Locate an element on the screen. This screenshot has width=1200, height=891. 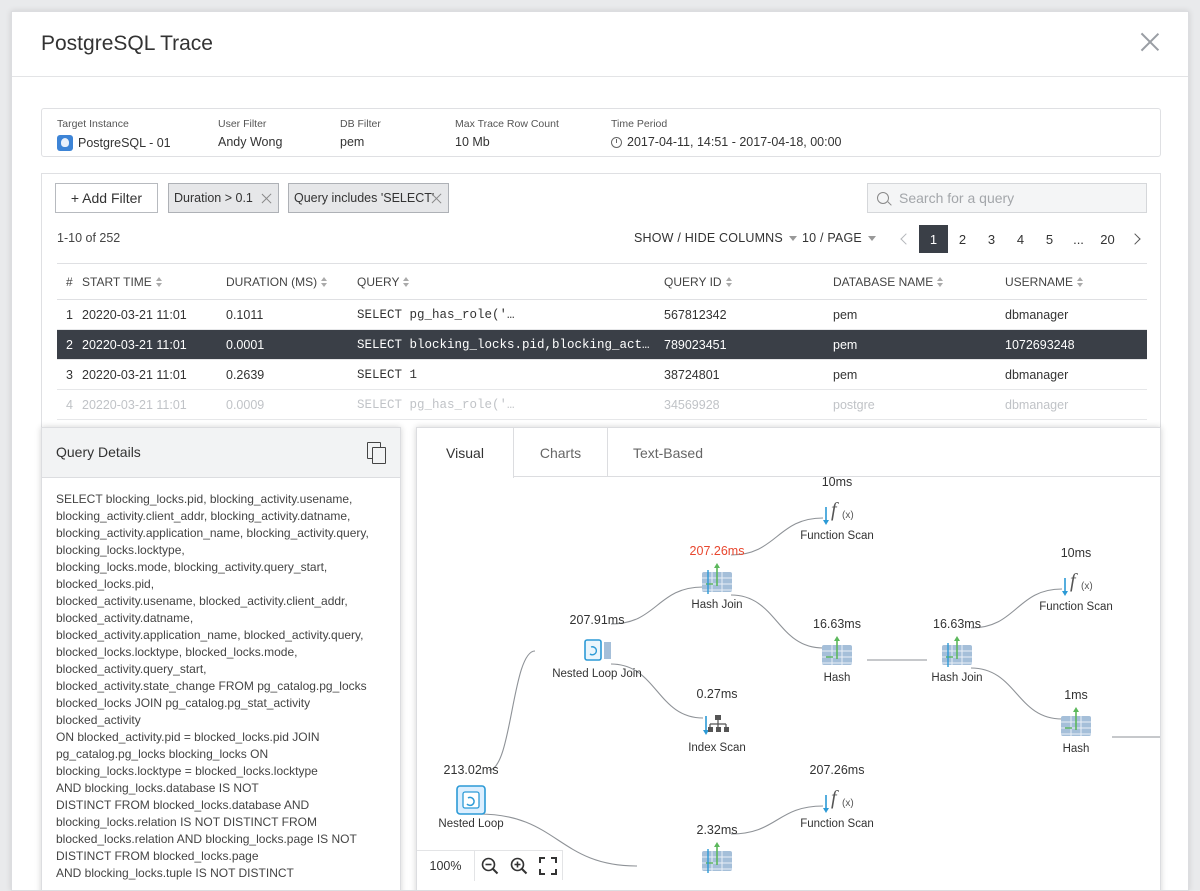
zoom-out-button is located at coordinates (489, 866).